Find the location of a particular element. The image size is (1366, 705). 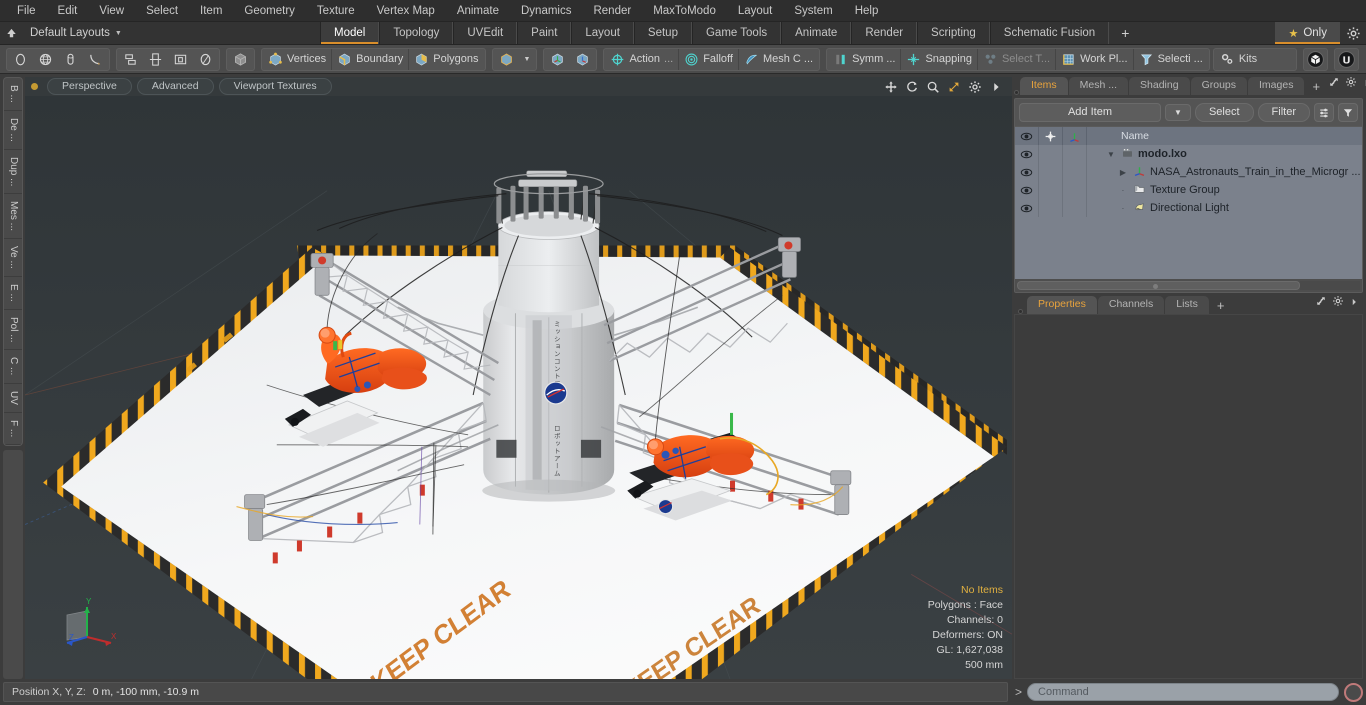

pivot-icon is located at coordinates (557, 59).